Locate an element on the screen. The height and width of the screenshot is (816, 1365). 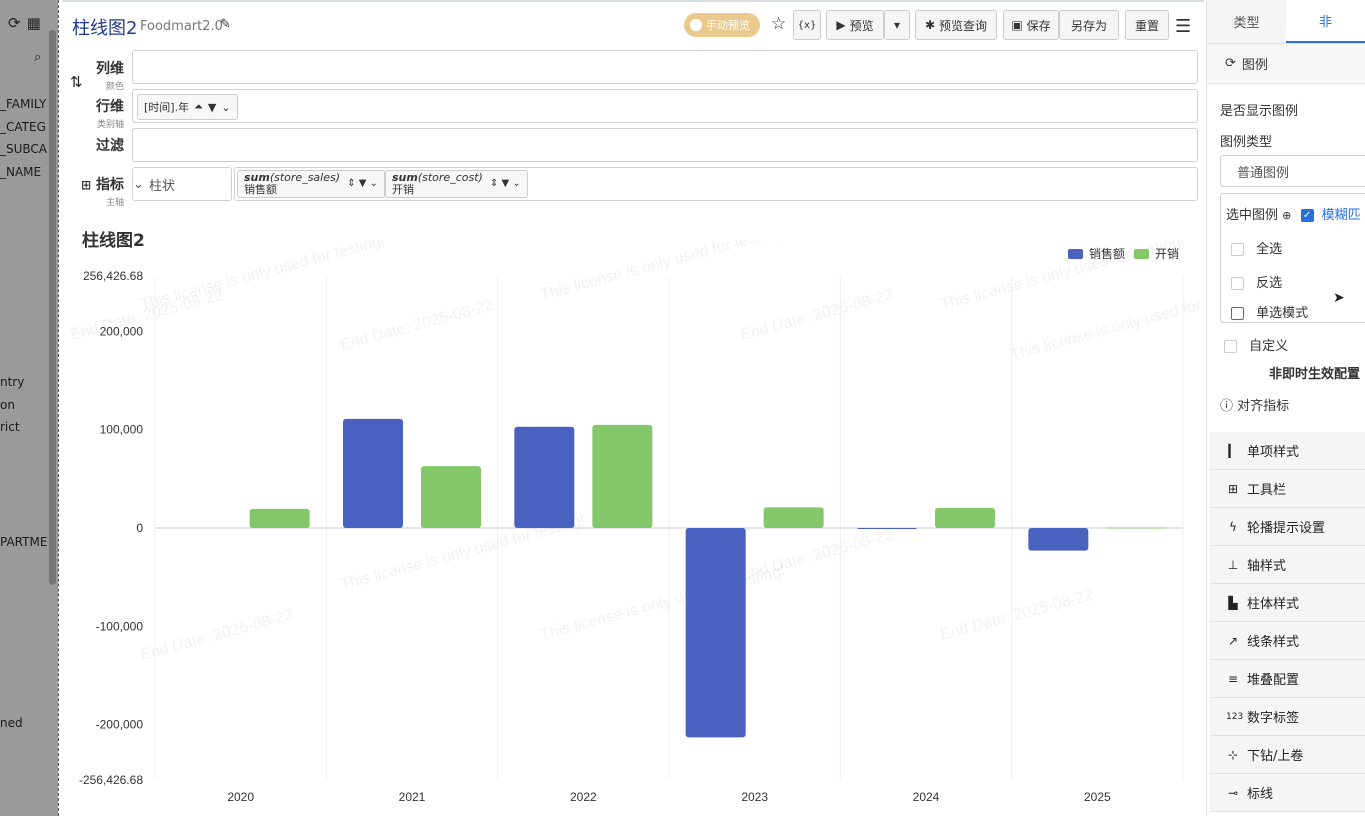
menu-item-markline: ⊸ 标线 is located at coordinates (1287, 793).